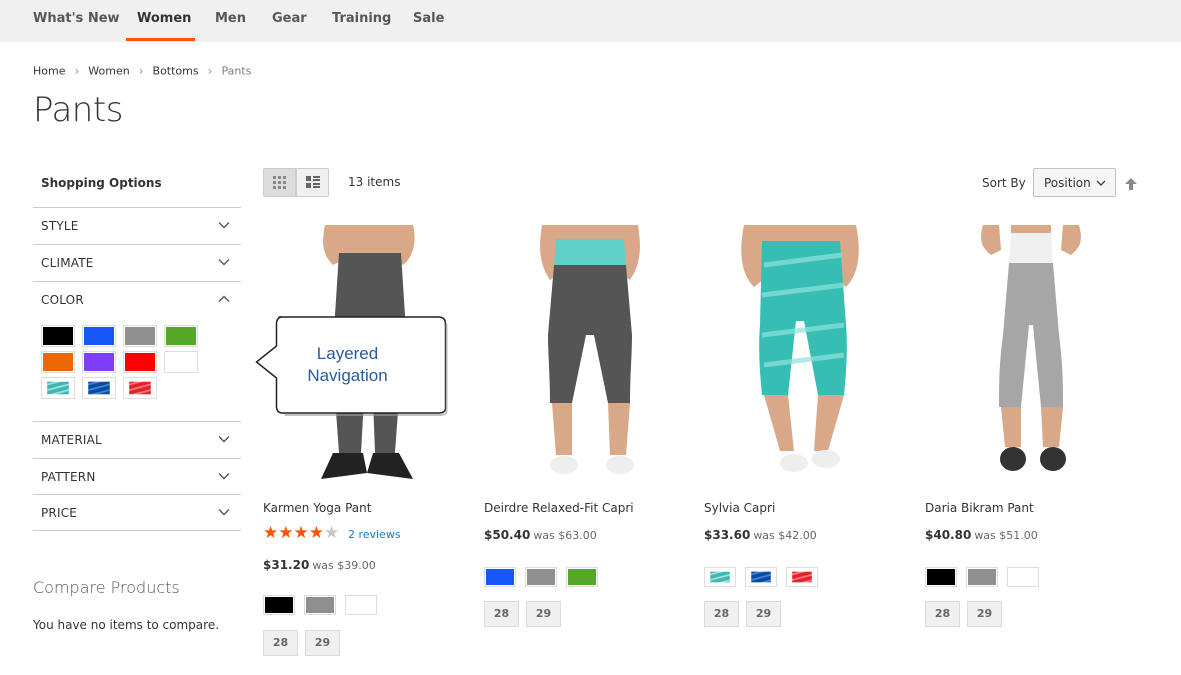 The width and height of the screenshot is (1181, 675). Describe the element at coordinates (720, 577) in the screenshot. I see `product-color-swatch-teal-pattern` at that location.